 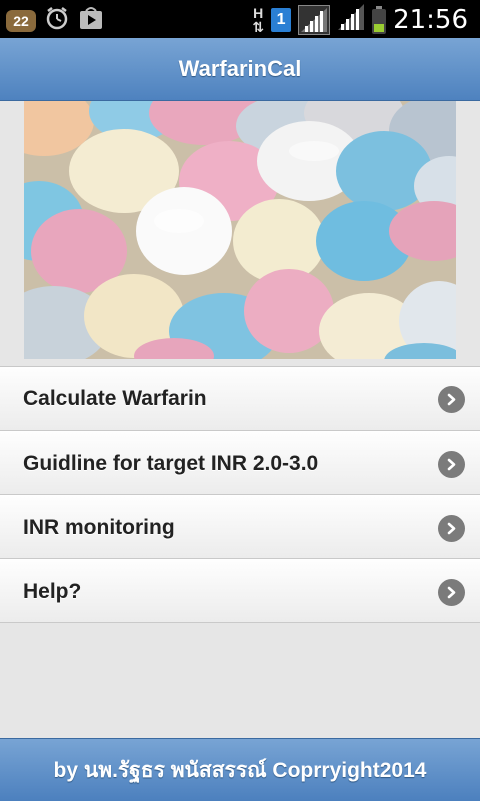 What do you see at coordinates (52, 591) in the screenshot?
I see `menu-item-label: Help?` at bounding box center [52, 591].